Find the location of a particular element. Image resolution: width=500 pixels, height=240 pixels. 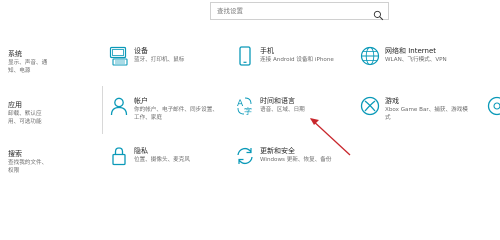

tile-desc: 你的帐户、电子邮件、同步设置、工作、家庭 is located at coordinates (176, 114).